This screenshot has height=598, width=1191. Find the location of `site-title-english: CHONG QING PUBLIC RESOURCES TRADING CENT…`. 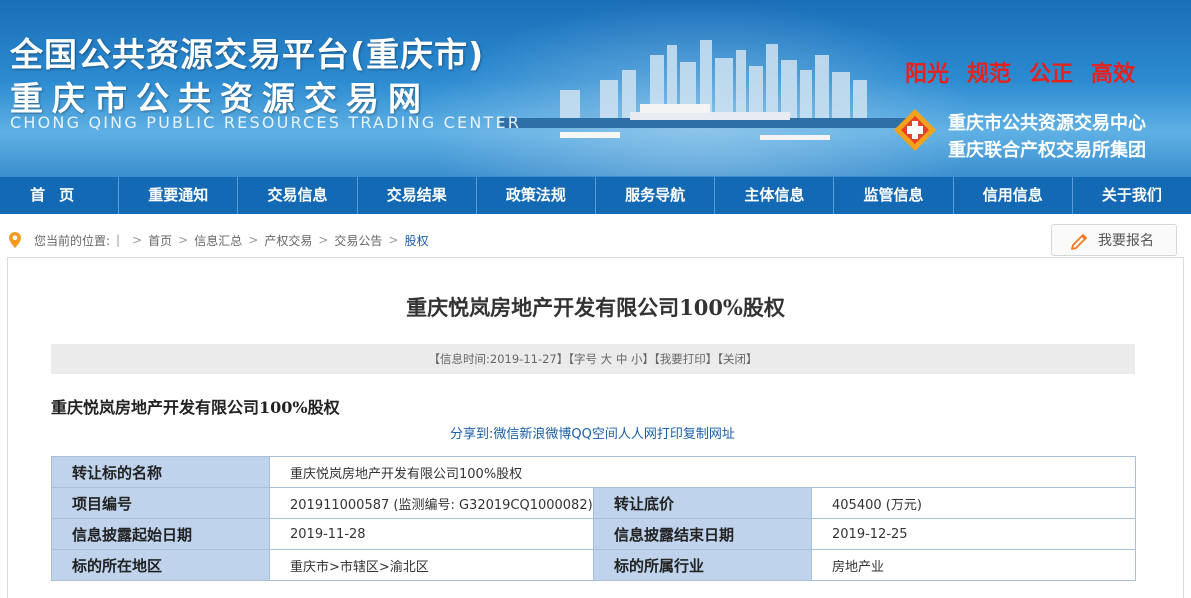

site-title-english: CHONG QING PUBLIC RESOURCES TRADING CENT… is located at coordinates (266, 122).